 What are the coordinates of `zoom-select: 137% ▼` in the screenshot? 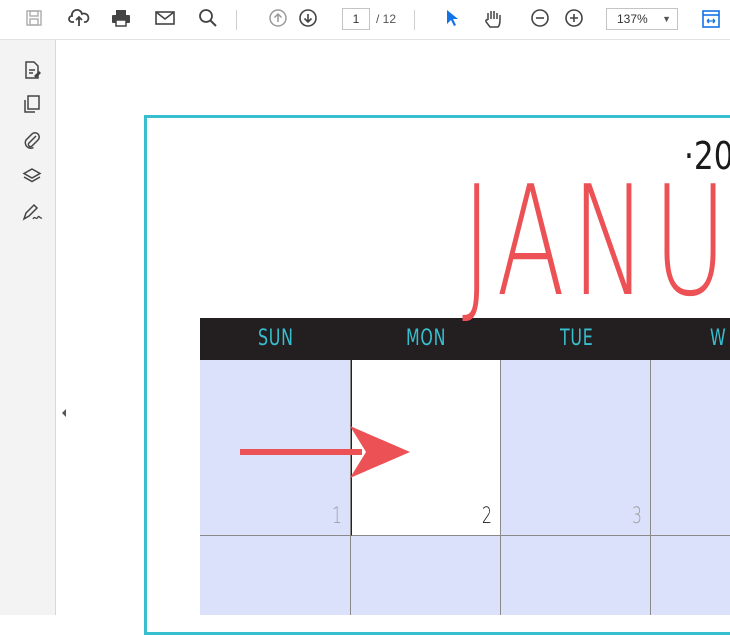 It's located at (642, 19).